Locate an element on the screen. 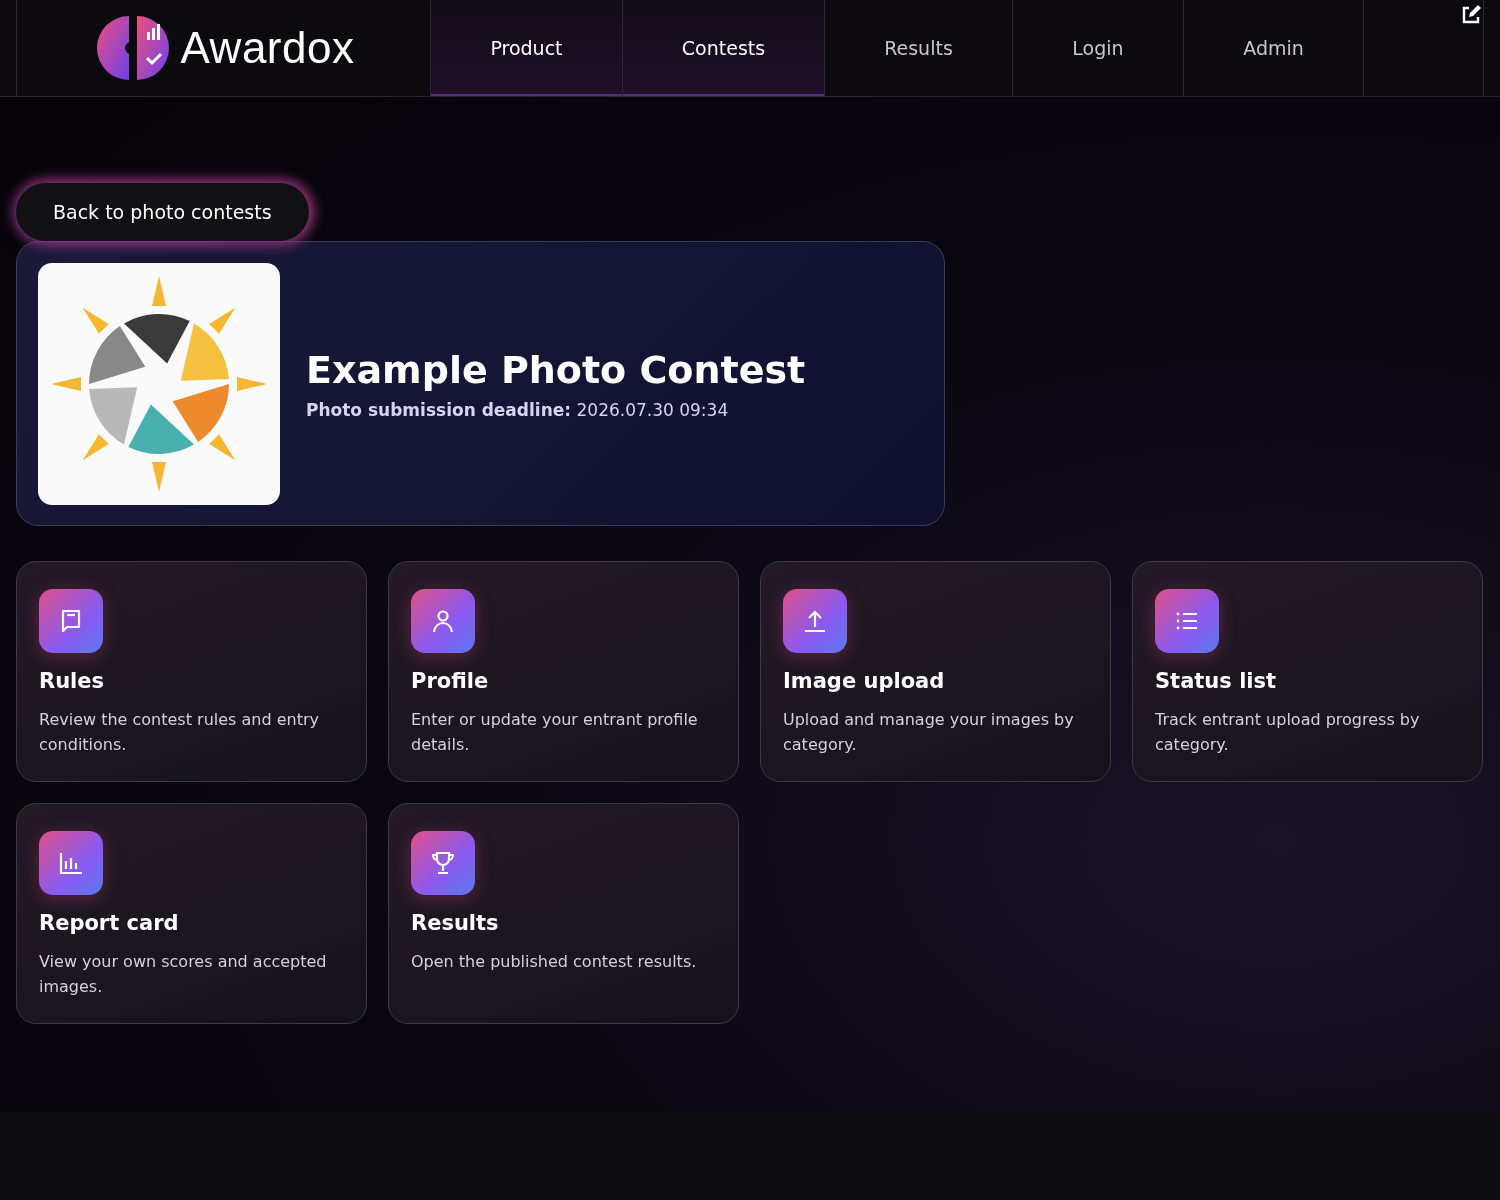  nav-link: Login is located at coordinates (1098, 48).